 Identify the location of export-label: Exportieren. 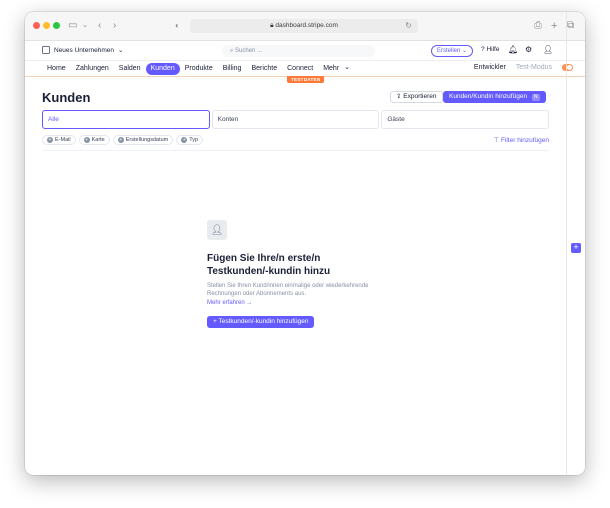
(420, 96).